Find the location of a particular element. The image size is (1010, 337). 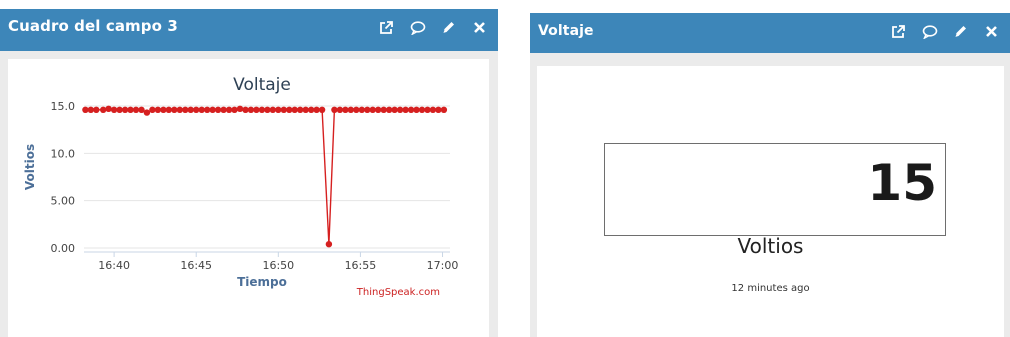

current-value: 15 is located at coordinates (902, 183).